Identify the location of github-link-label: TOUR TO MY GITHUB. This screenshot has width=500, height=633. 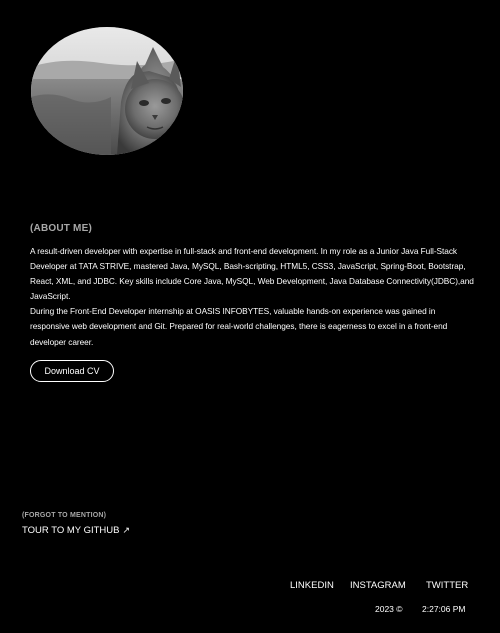
(71, 530).